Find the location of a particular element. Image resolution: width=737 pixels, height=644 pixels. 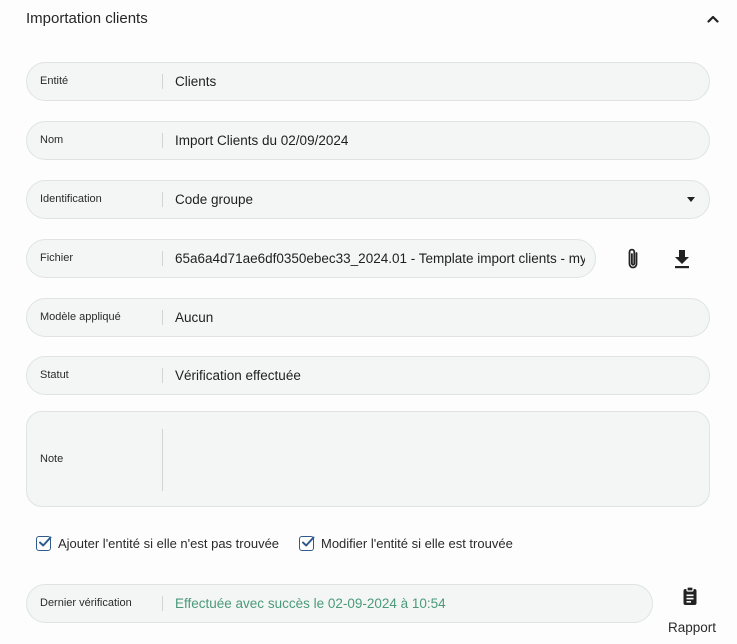

entite-value: Clients is located at coordinates (195, 81).